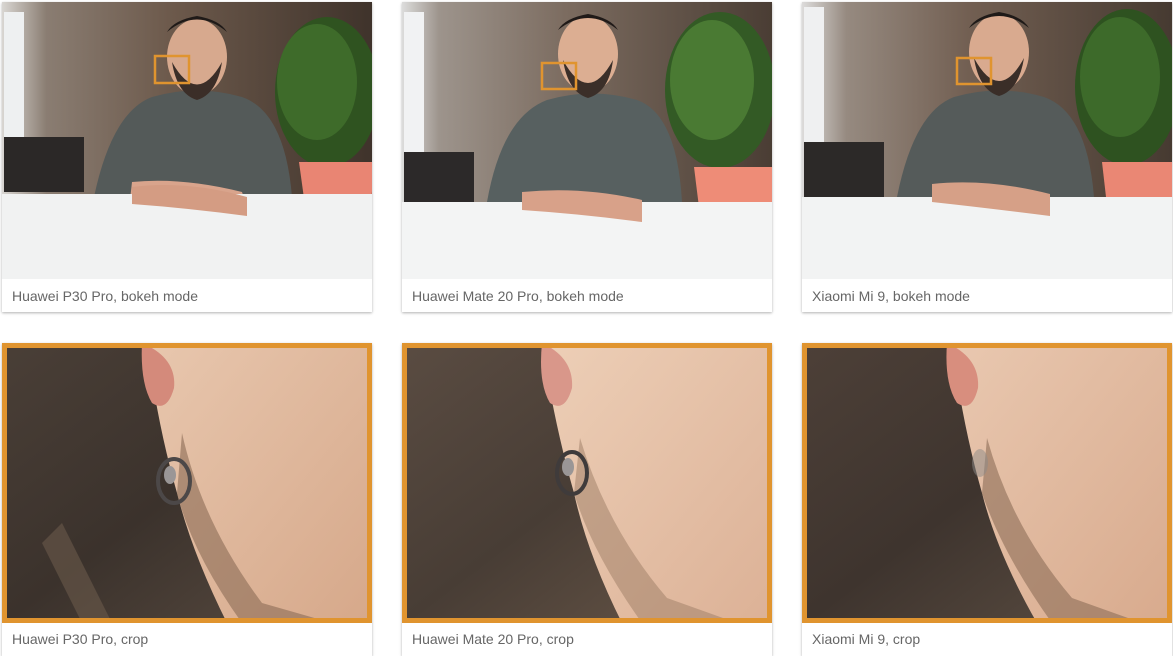 This screenshot has height=656, width=1173. I want to click on portrait-card-mi9: Xiaomi Mi 9, bokeh mode, so click(987, 157).